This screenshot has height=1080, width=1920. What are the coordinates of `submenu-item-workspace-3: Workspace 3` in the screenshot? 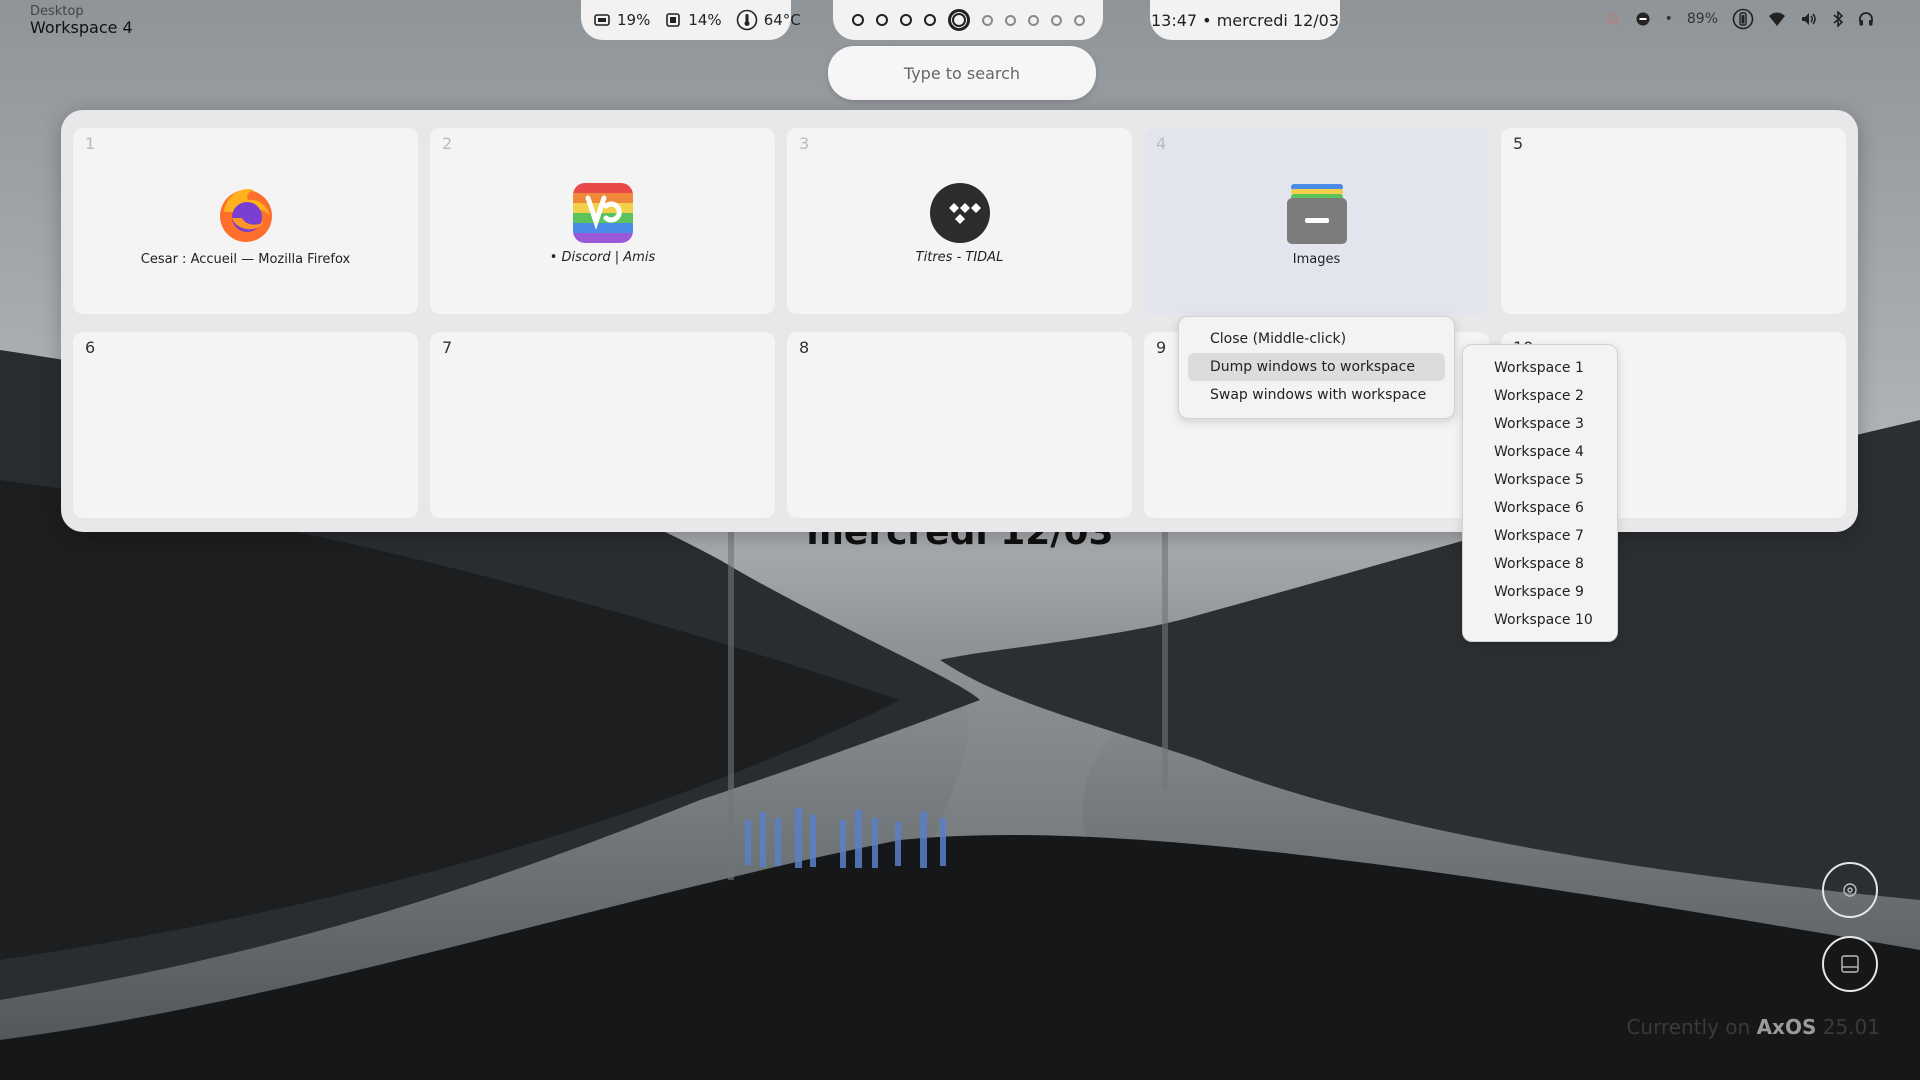 It's located at (1540, 424).